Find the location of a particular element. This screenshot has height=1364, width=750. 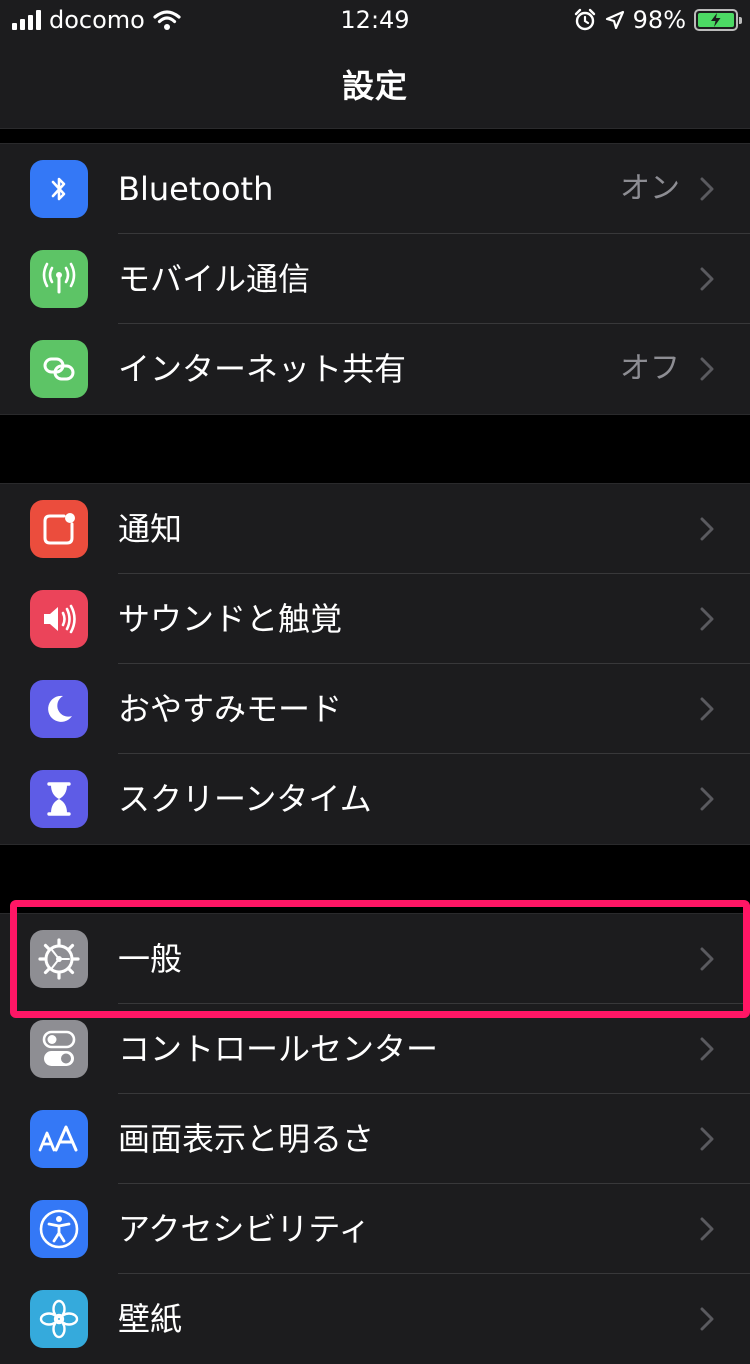

flower-icon is located at coordinates (59, 1319).